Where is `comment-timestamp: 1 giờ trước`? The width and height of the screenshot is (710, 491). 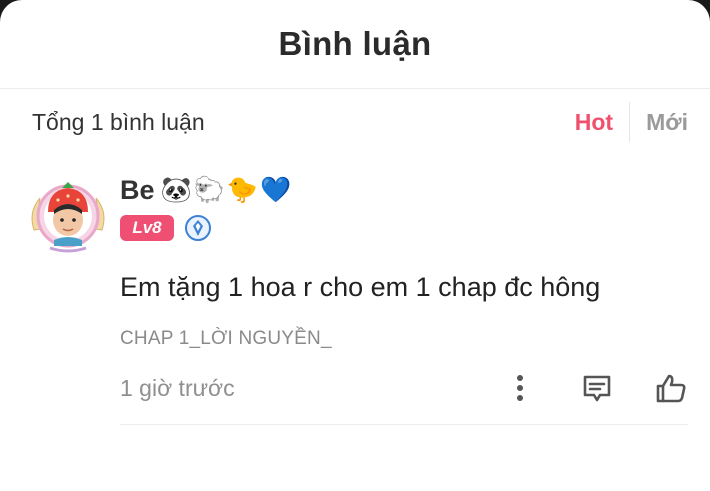
comment-timestamp: 1 giờ trước is located at coordinates (177, 387).